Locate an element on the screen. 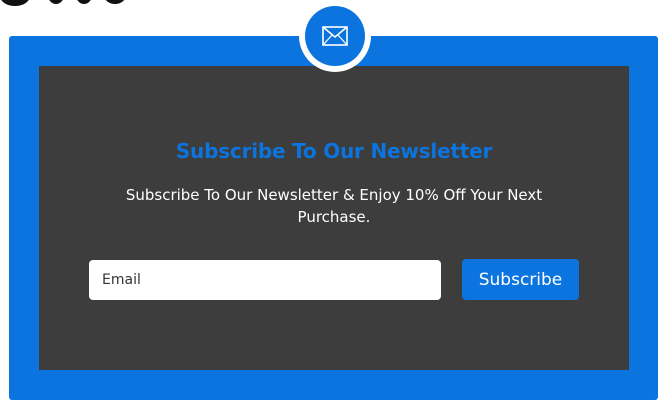 The height and width of the screenshot is (408, 670). envelope-icon is located at coordinates (335, 36).